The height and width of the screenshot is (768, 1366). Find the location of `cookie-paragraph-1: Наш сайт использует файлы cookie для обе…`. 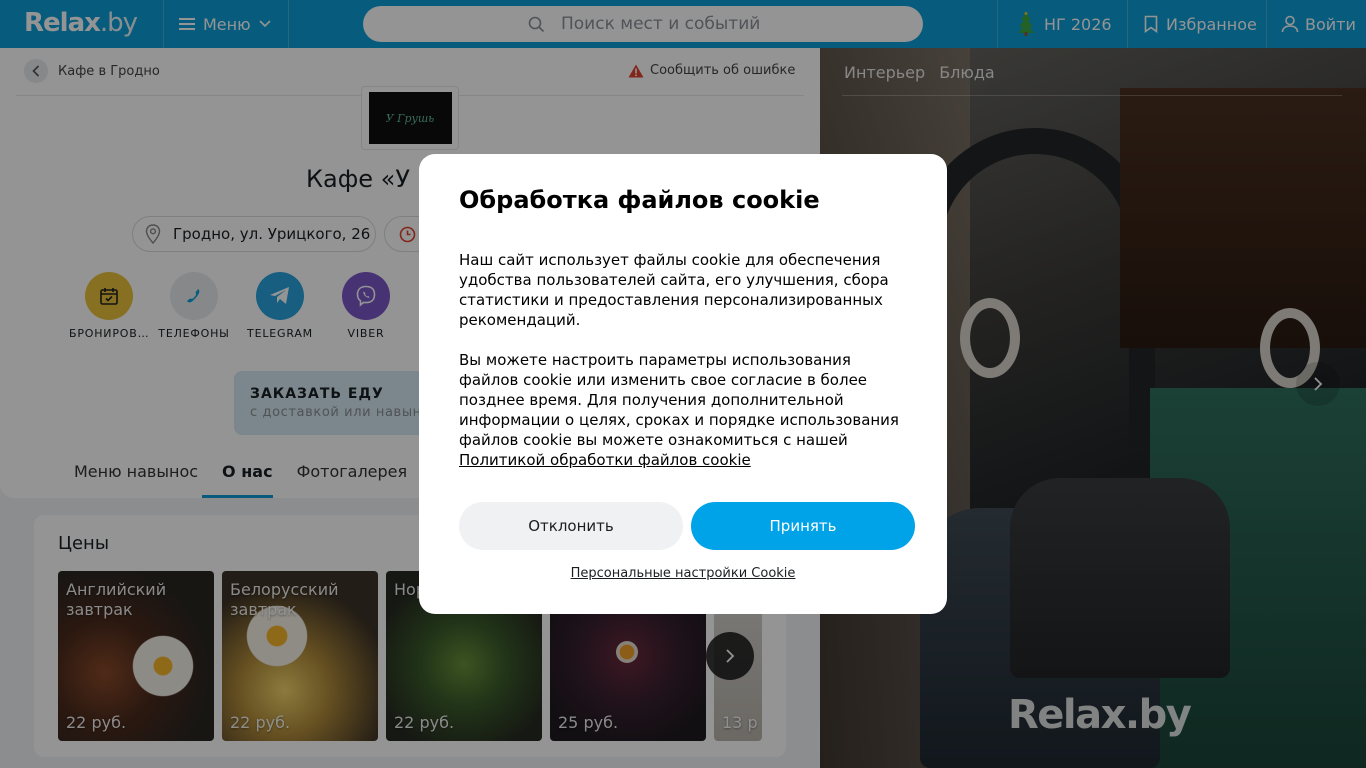

cookie-paragraph-1: Наш сайт использует файлы cookie для обе… is located at coordinates (674, 290).